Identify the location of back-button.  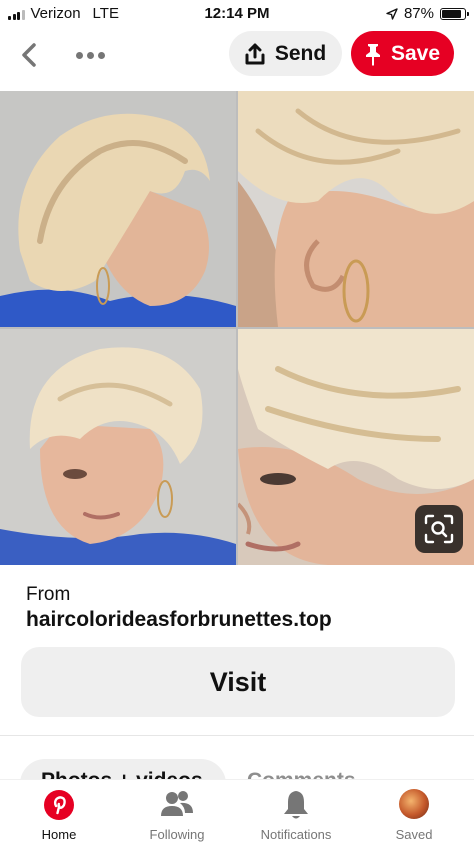
(29, 55).